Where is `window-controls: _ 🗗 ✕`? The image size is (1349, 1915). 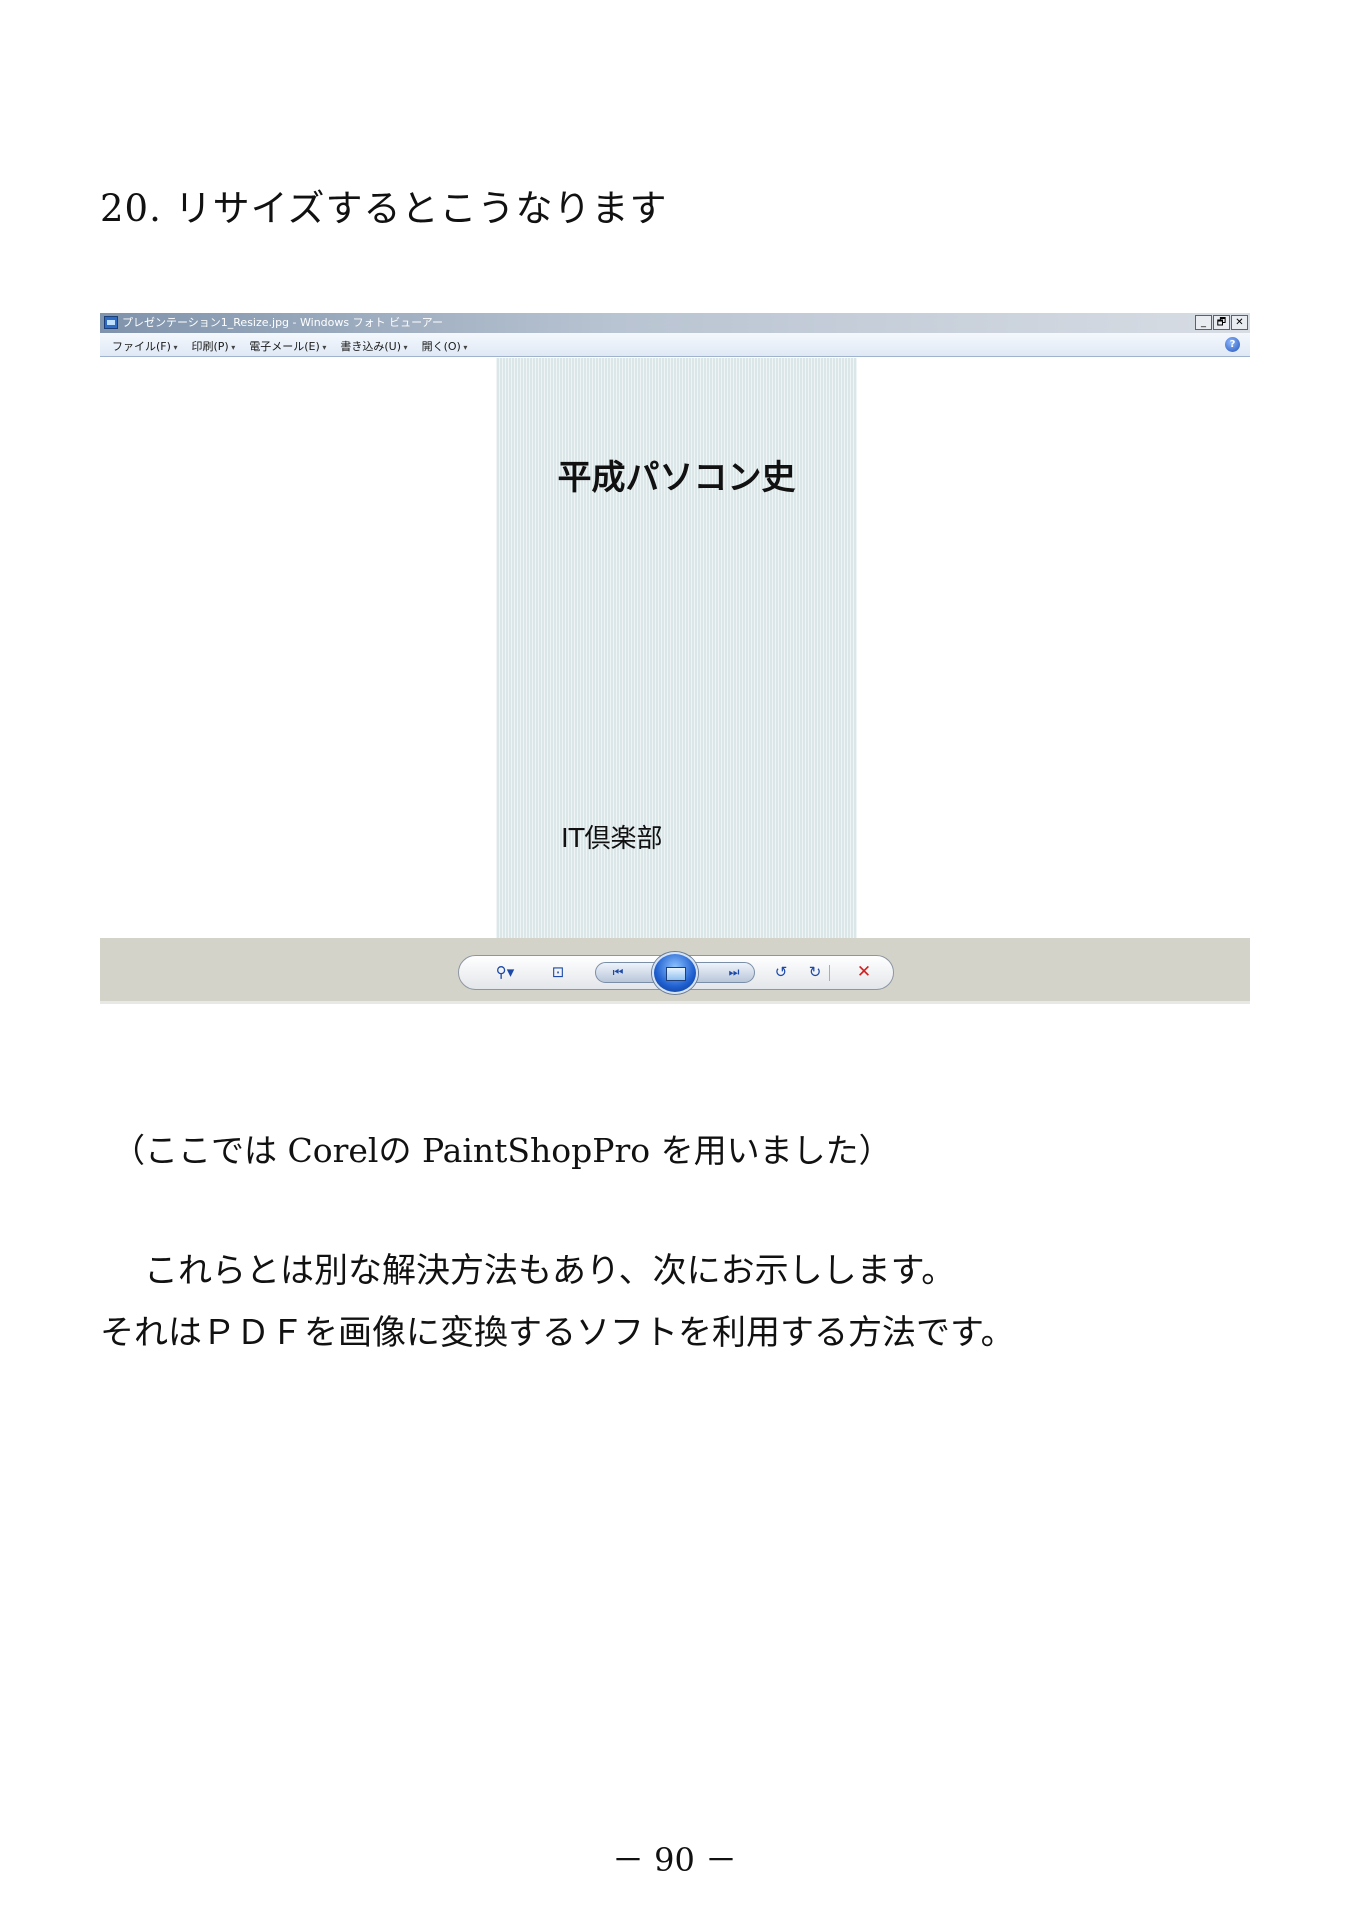
window-controls: _ 🗗 ✕ is located at coordinates (1221, 322).